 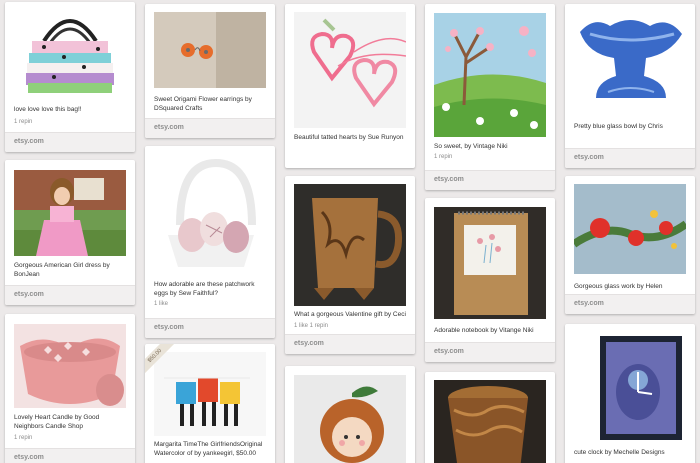 What do you see at coordinates (618, 126) in the screenshot?
I see `pin-description: Pretty blue glass bowl by Chris` at bounding box center [618, 126].